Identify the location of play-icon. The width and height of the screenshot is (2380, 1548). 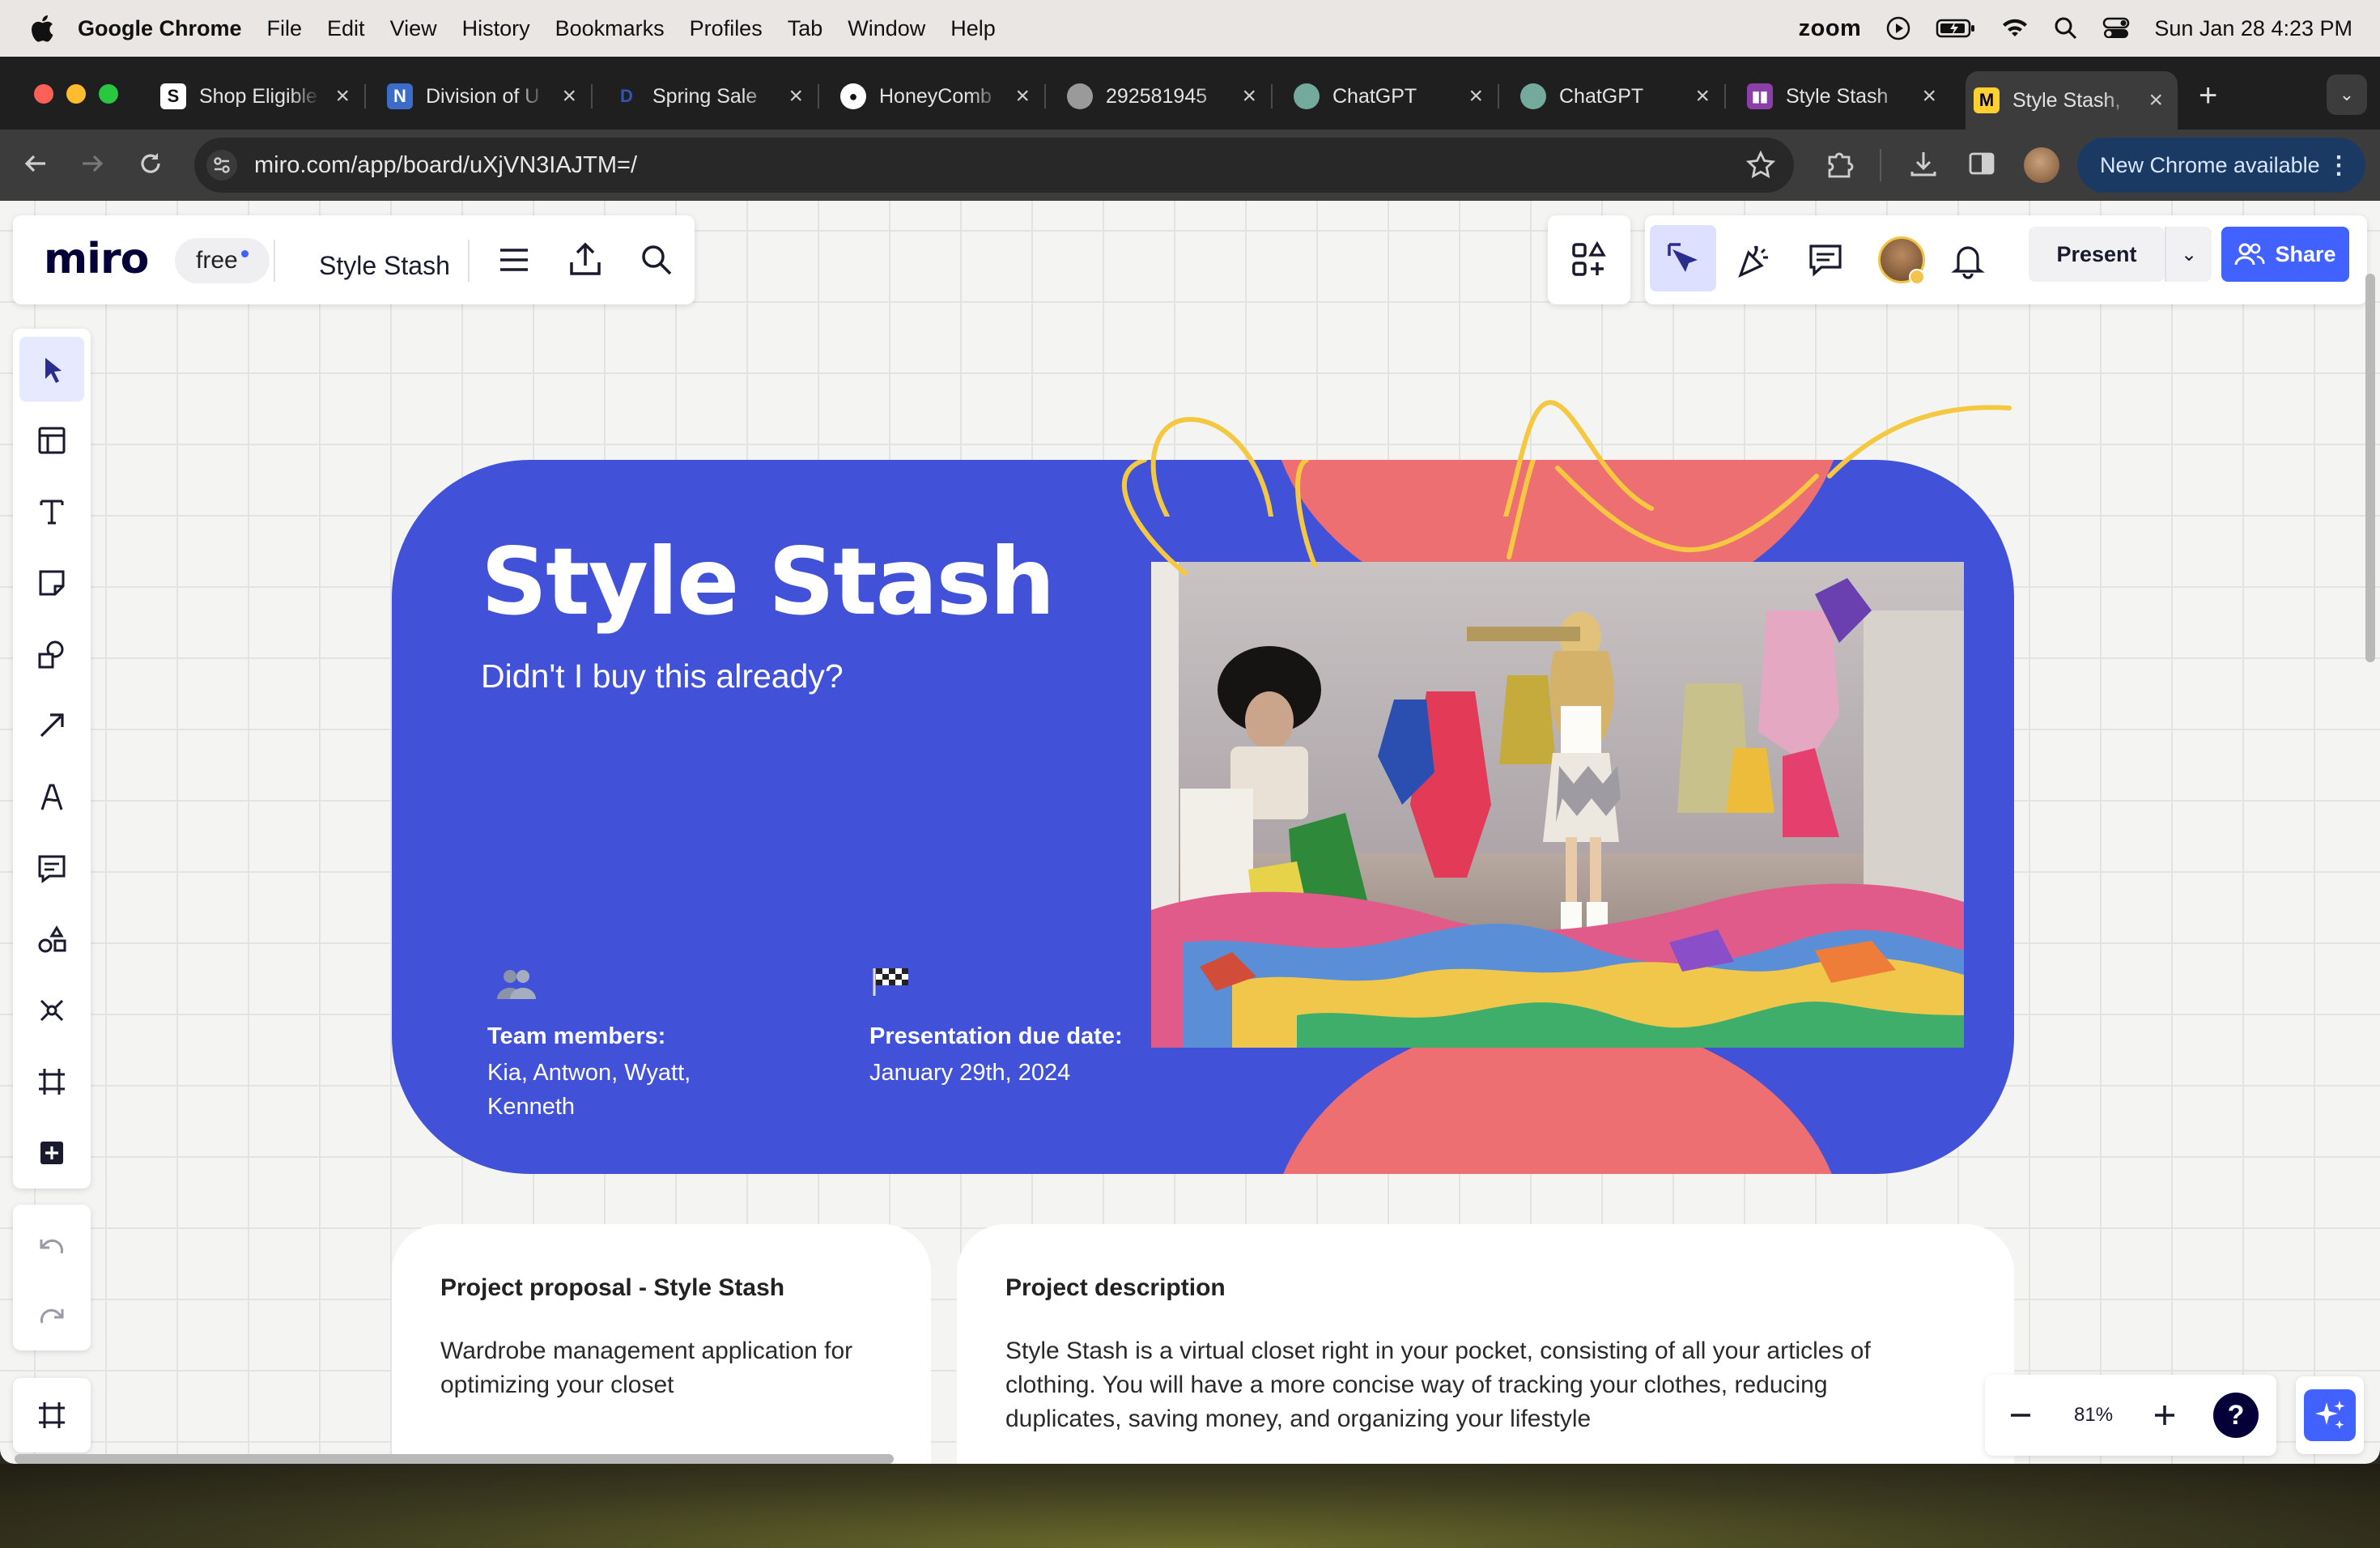
(1898, 28).